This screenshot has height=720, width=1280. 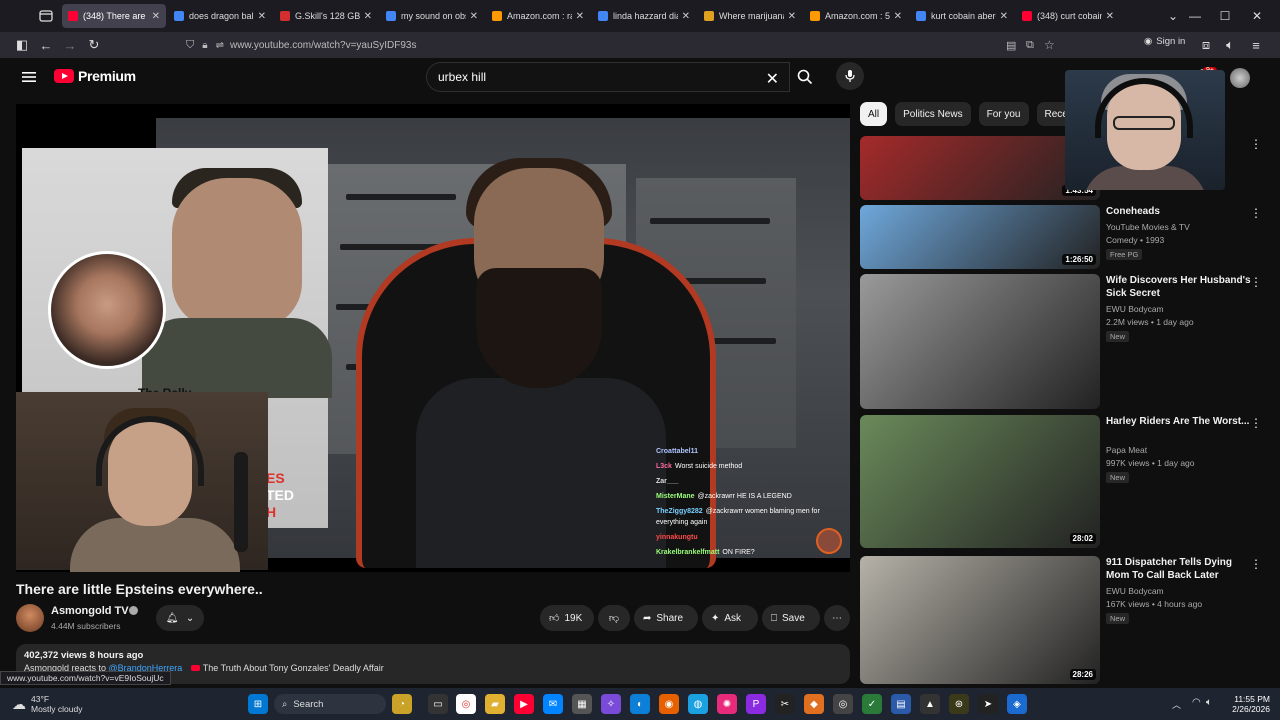 What do you see at coordinates (805, 77) in the screenshot?
I see `search-button` at bounding box center [805, 77].